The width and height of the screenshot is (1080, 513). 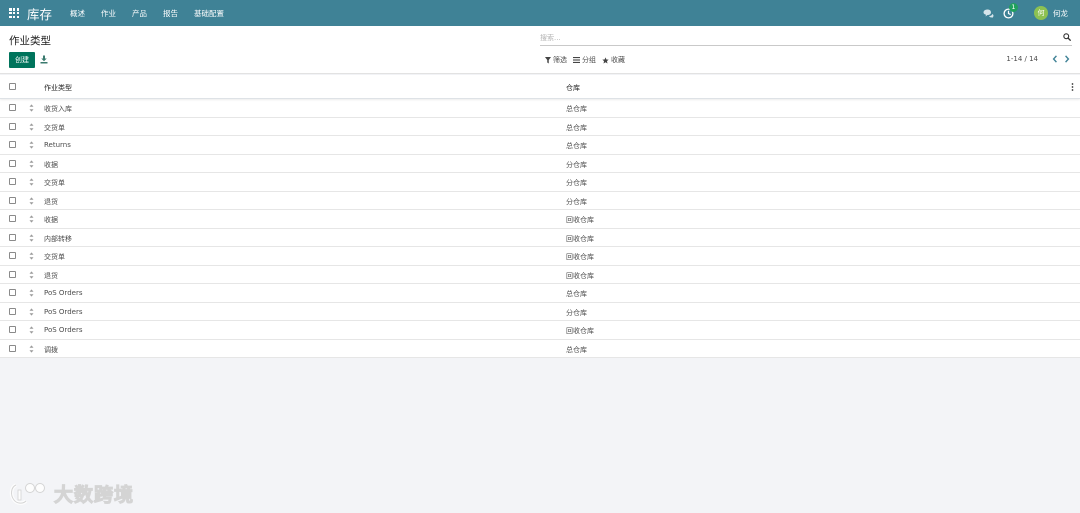 I want to click on table-row: Returns 总仓库, so click(x=540, y=145).